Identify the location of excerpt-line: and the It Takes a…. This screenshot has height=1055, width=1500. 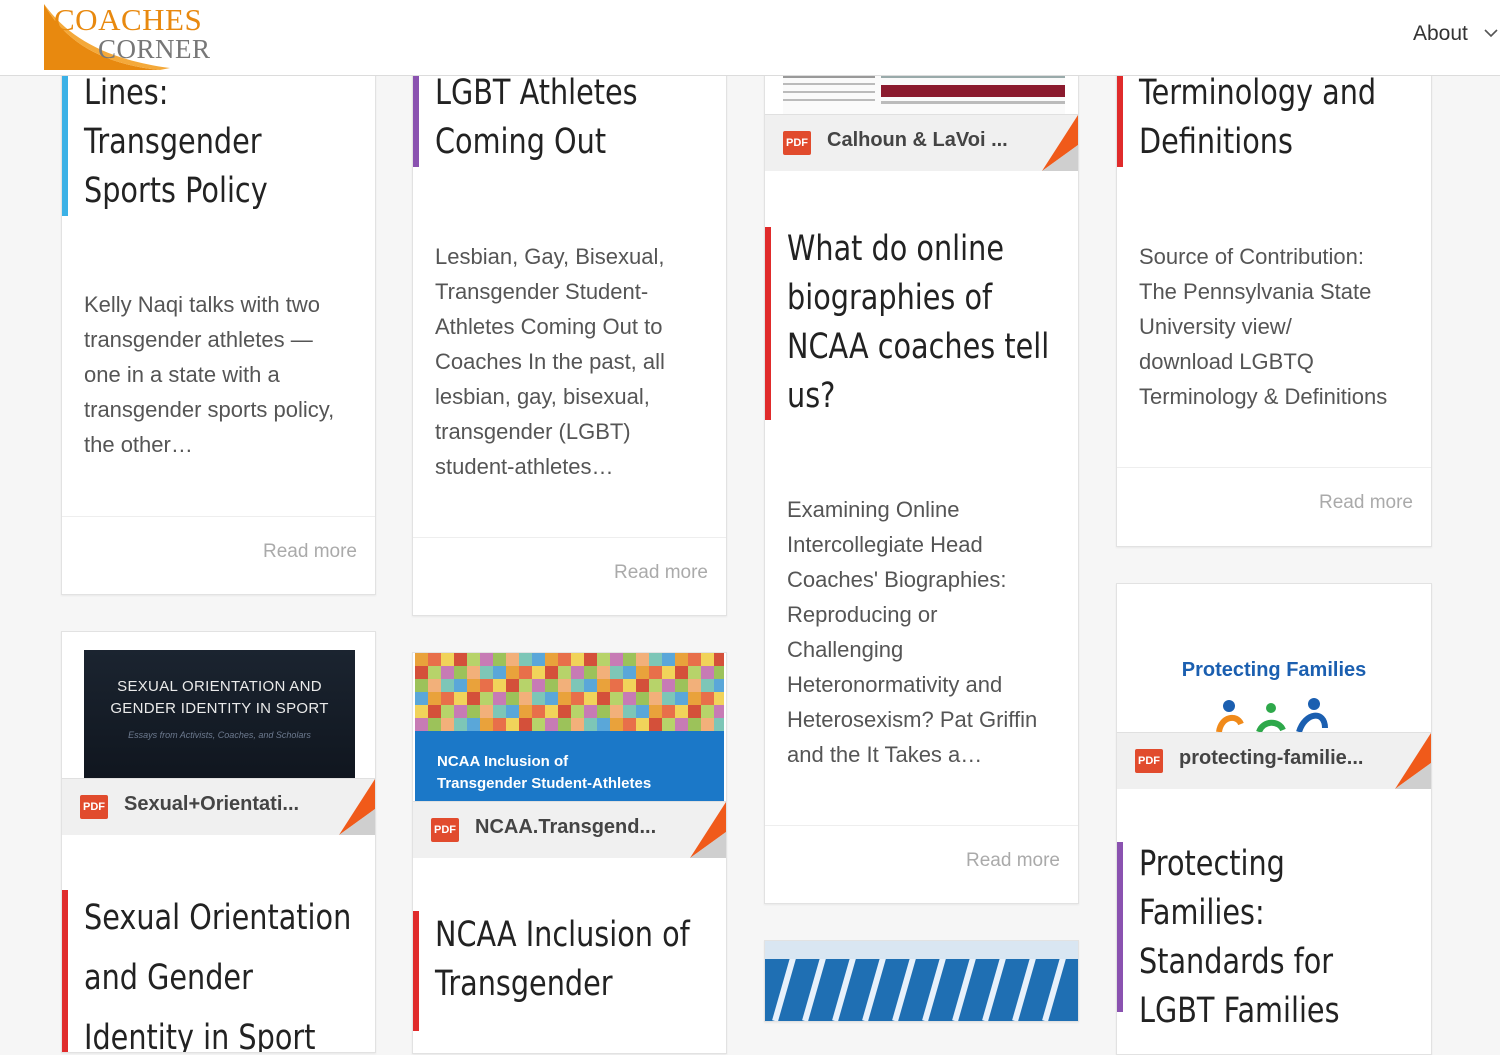
(885, 754).